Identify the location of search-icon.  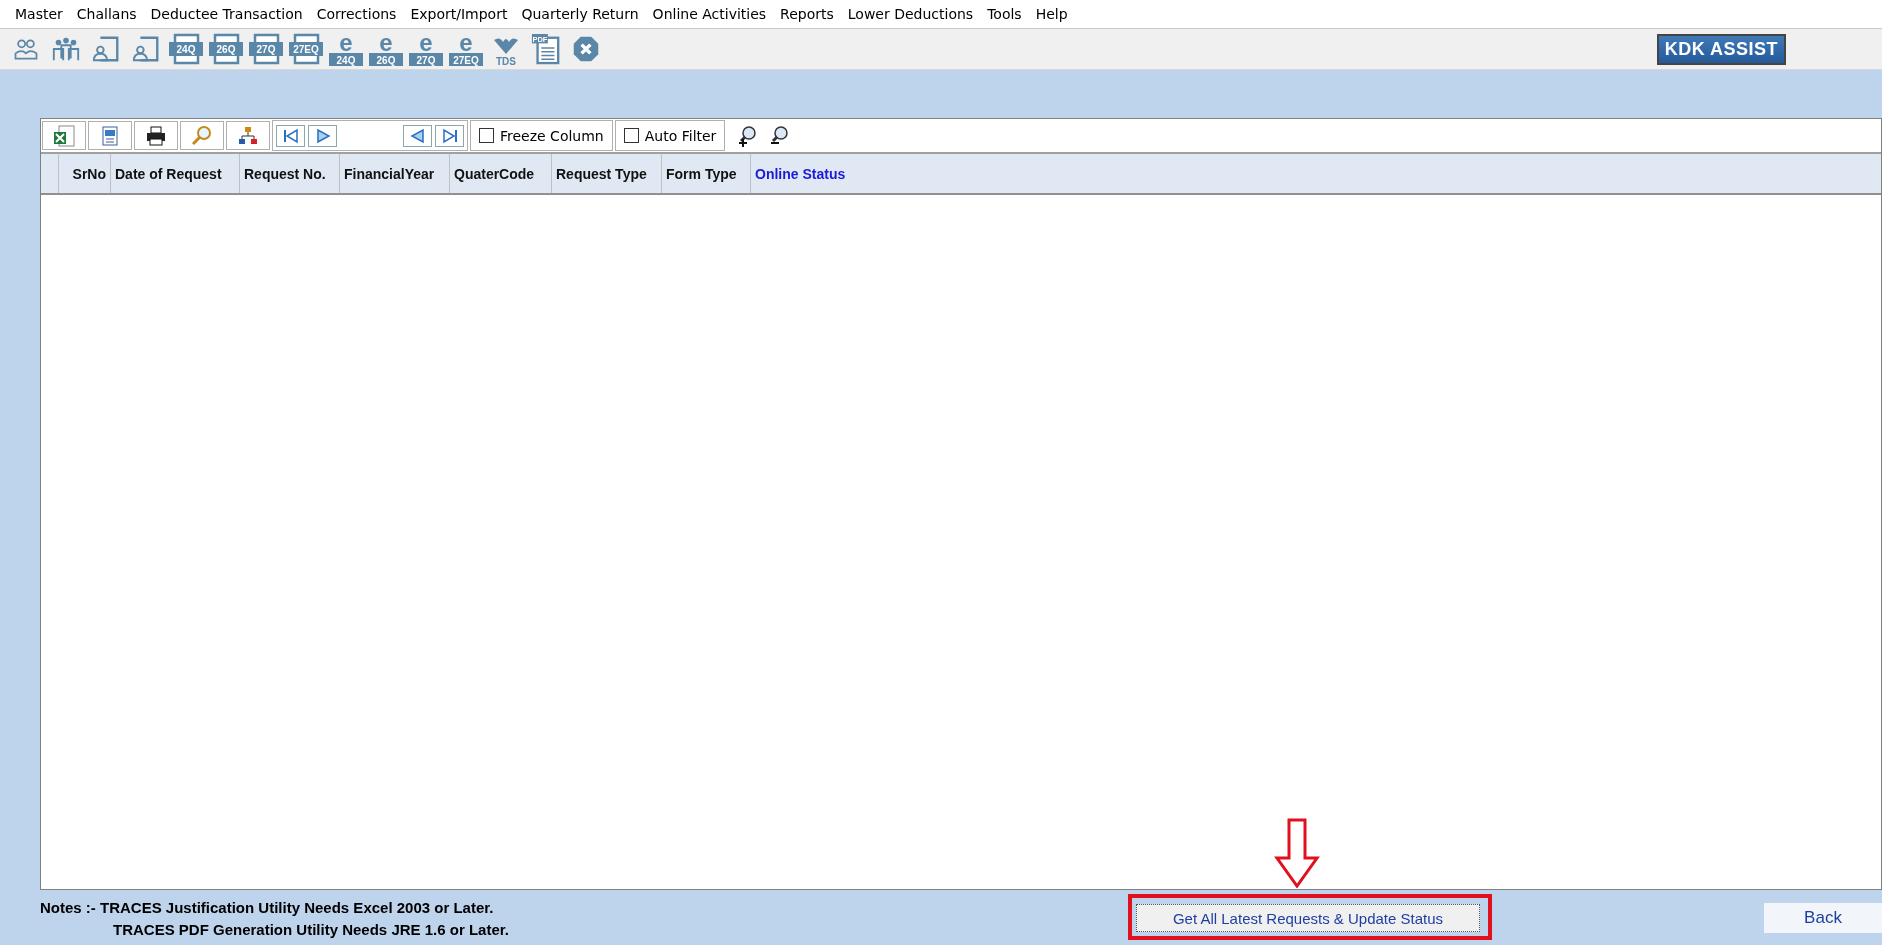
(202, 135).